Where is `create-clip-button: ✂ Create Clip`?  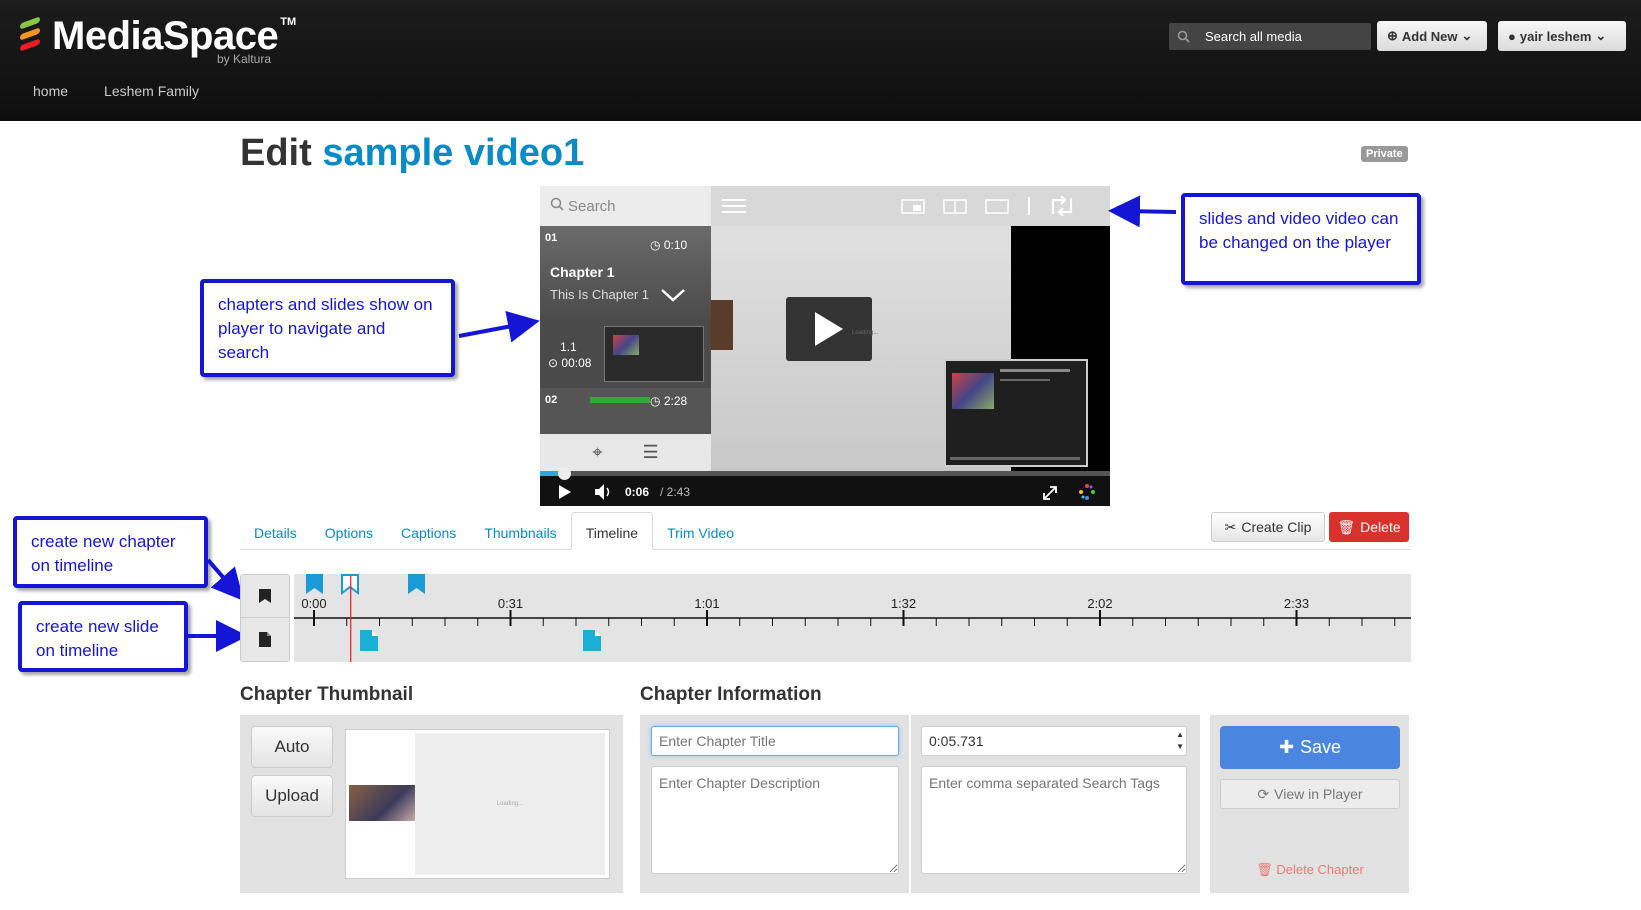
create-clip-button: ✂ Create Clip is located at coordinates (1268, 527).